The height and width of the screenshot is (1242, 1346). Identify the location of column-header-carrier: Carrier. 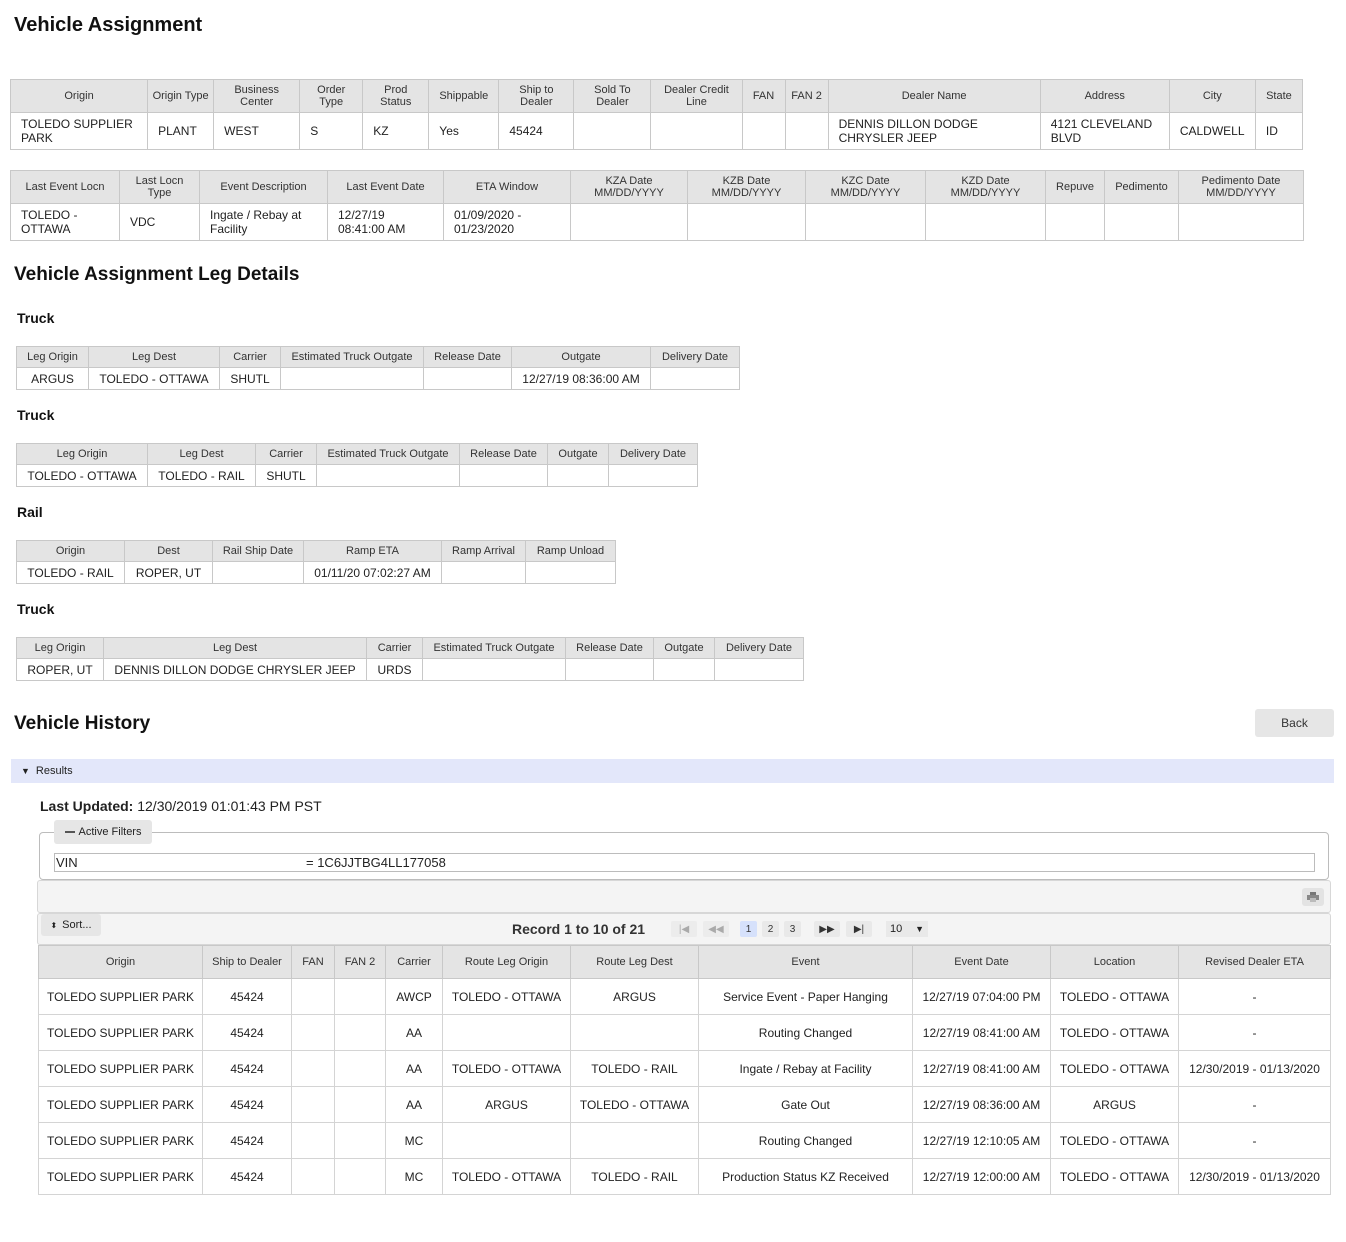
(250, 357).